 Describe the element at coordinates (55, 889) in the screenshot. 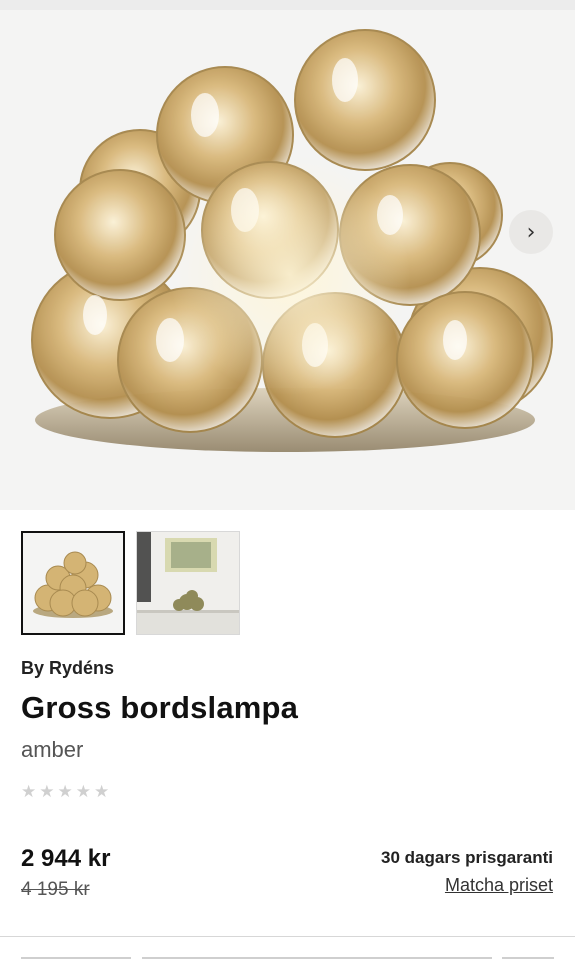

I see `original-price: 4 195 kr` at that location.